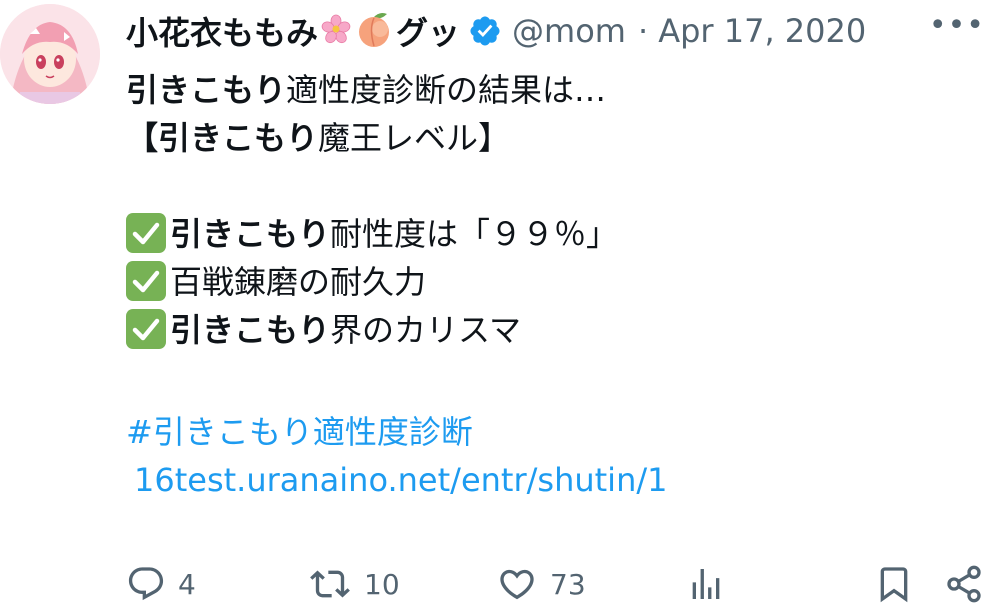  What do you see at coordinates (382, 584) in the screenshot?
I see `retweet-count: 10` at bounding box center [382, 584].